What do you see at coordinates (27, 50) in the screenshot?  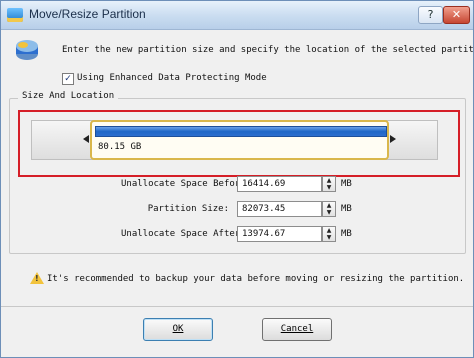 I see `partition-disk-icon` at bounding box center [27, 50].